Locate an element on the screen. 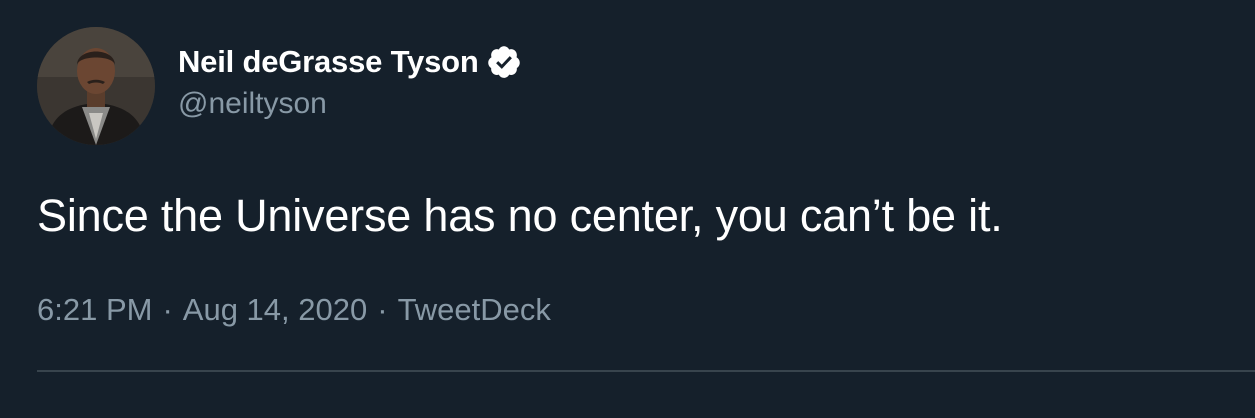 The image size is (1255, 418). tweet-time-link: 6:21 PM is located at coordinates (94, 309).